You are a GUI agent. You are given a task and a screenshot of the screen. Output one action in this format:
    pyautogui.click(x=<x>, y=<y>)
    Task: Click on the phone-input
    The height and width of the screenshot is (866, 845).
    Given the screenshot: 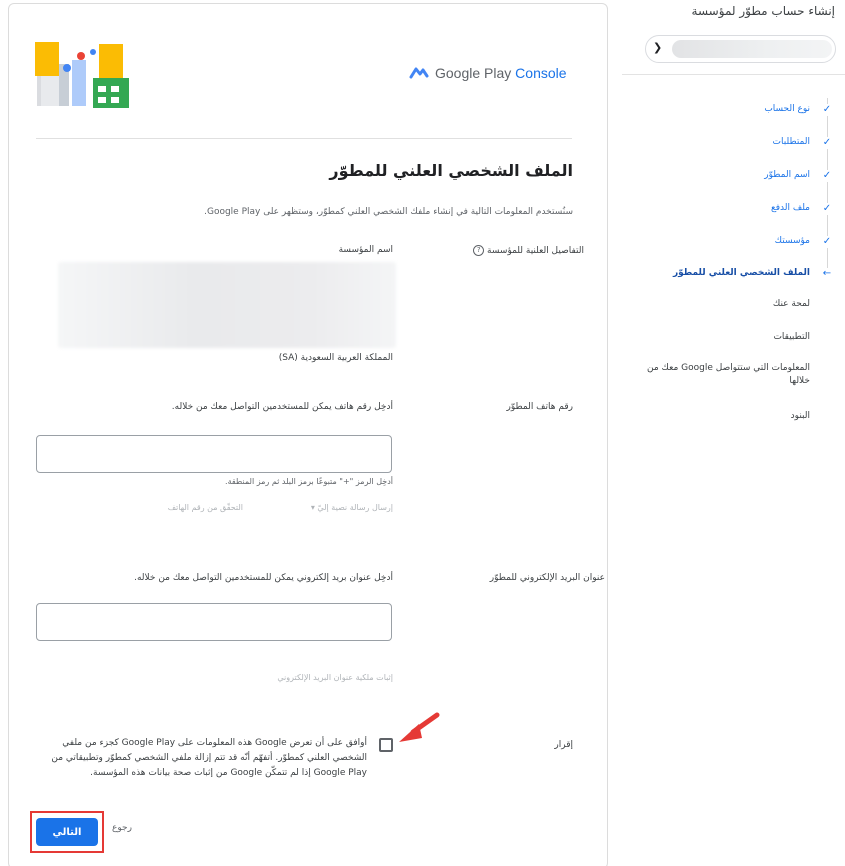 What is the action you would take?
    pyautogui.click(x=214, y=454)
    